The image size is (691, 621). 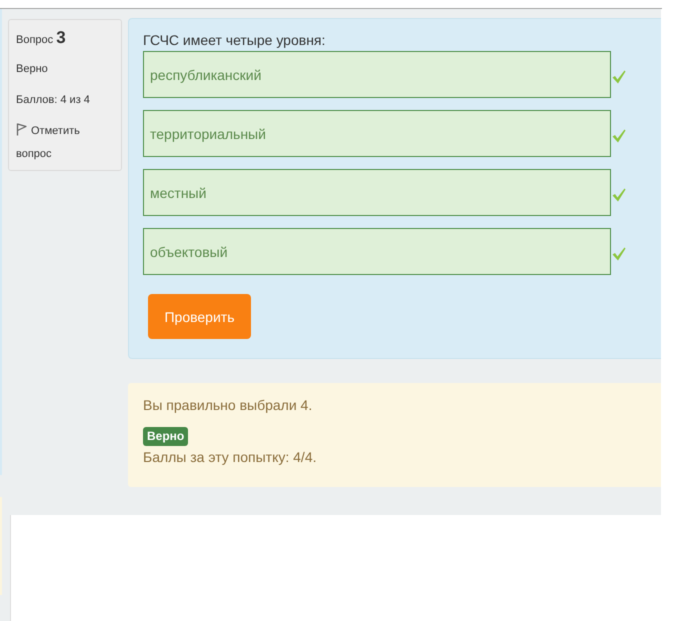 What do you see at coordinates (377, 133) in the screenshot?
I see `answer-field: территориальный` at bounding box center [377, 133].